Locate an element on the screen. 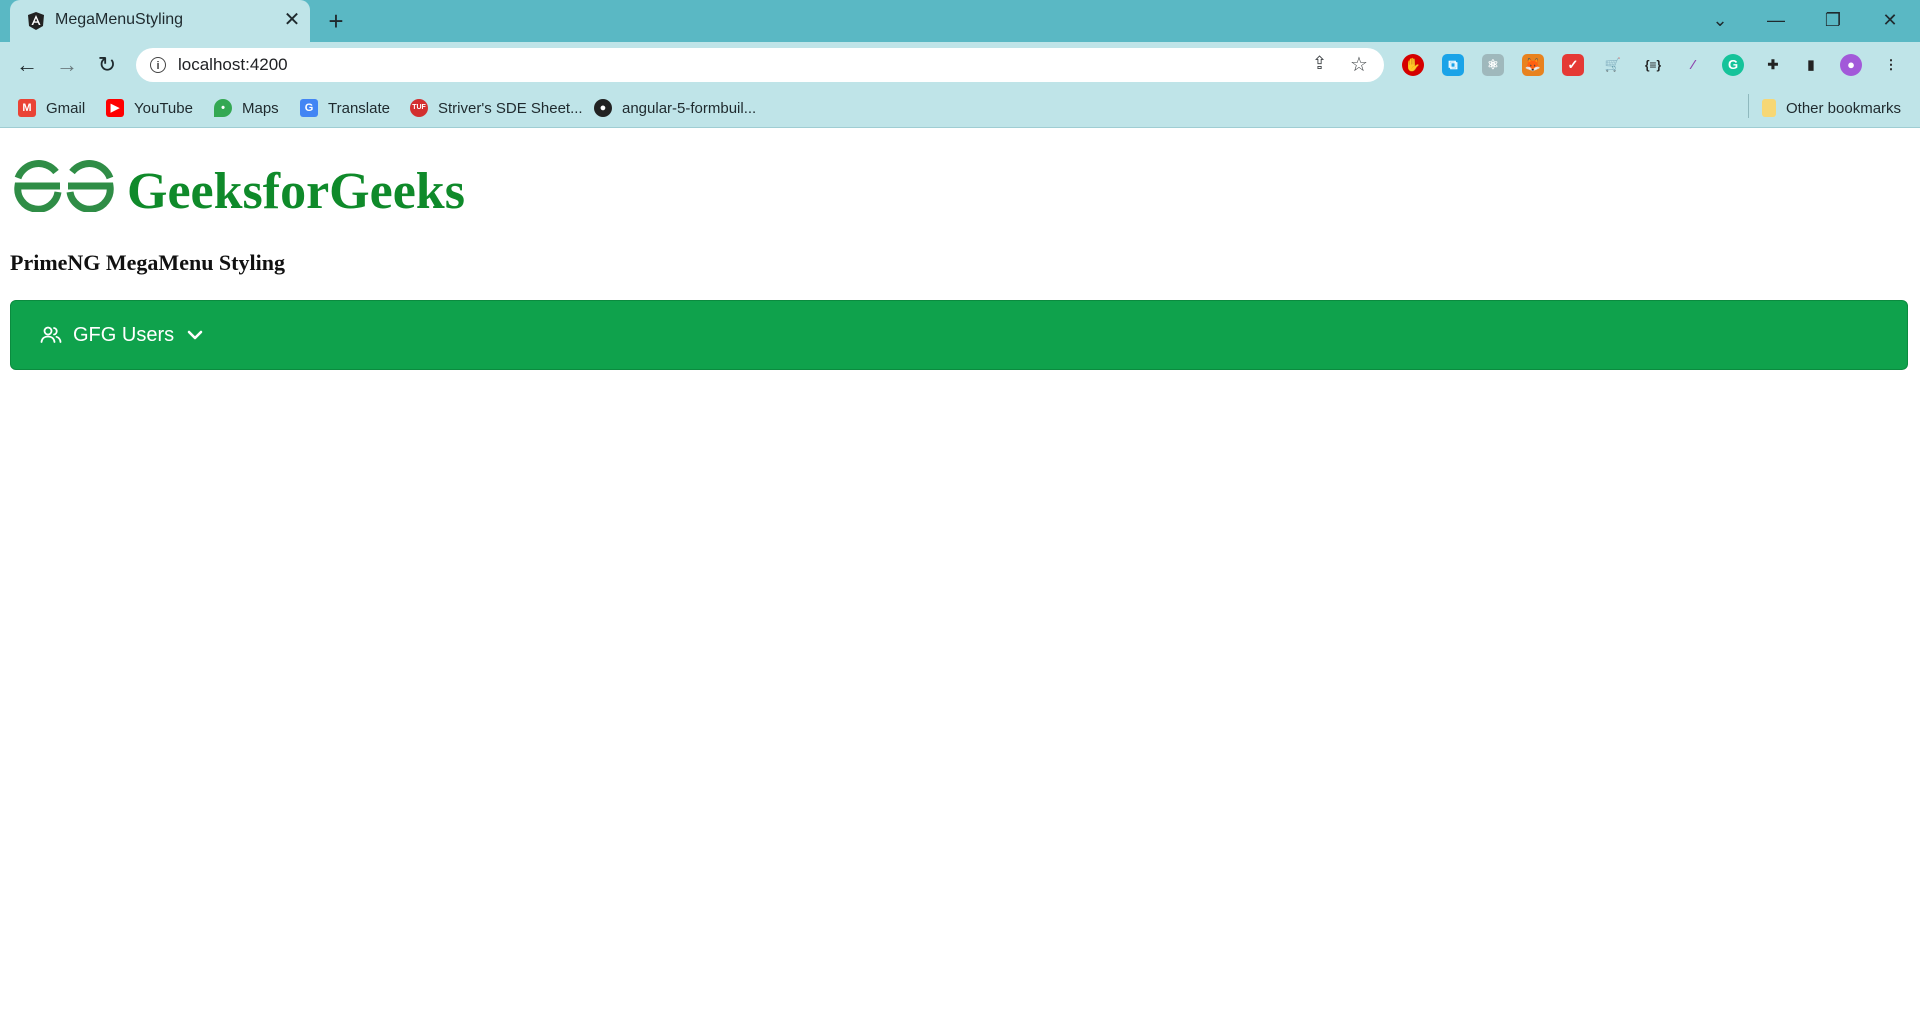 This screenshot has width=1920, height=1030. side-panel-icon: ▮ is located at coordinates (1811, 65).